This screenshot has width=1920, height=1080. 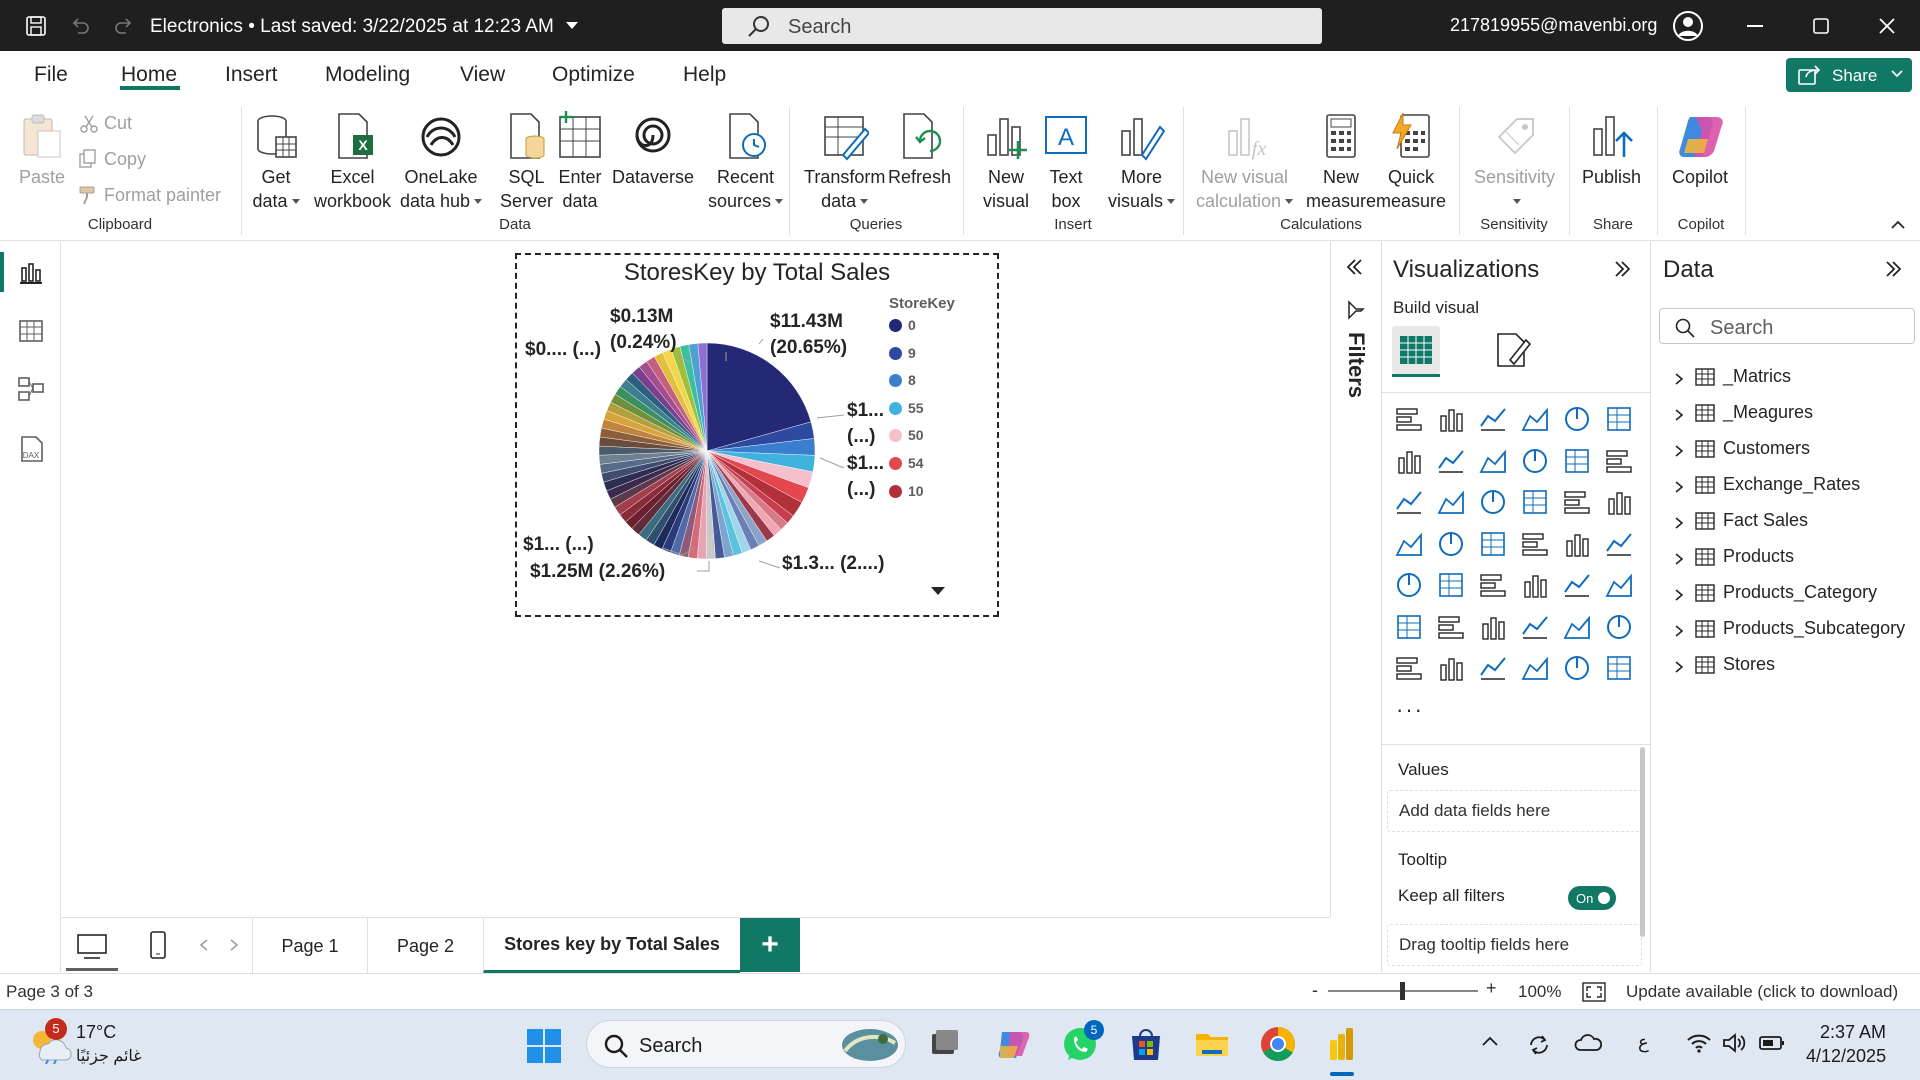 I want to click on waterfall-chart-icon, so click(x=1451, y=502).